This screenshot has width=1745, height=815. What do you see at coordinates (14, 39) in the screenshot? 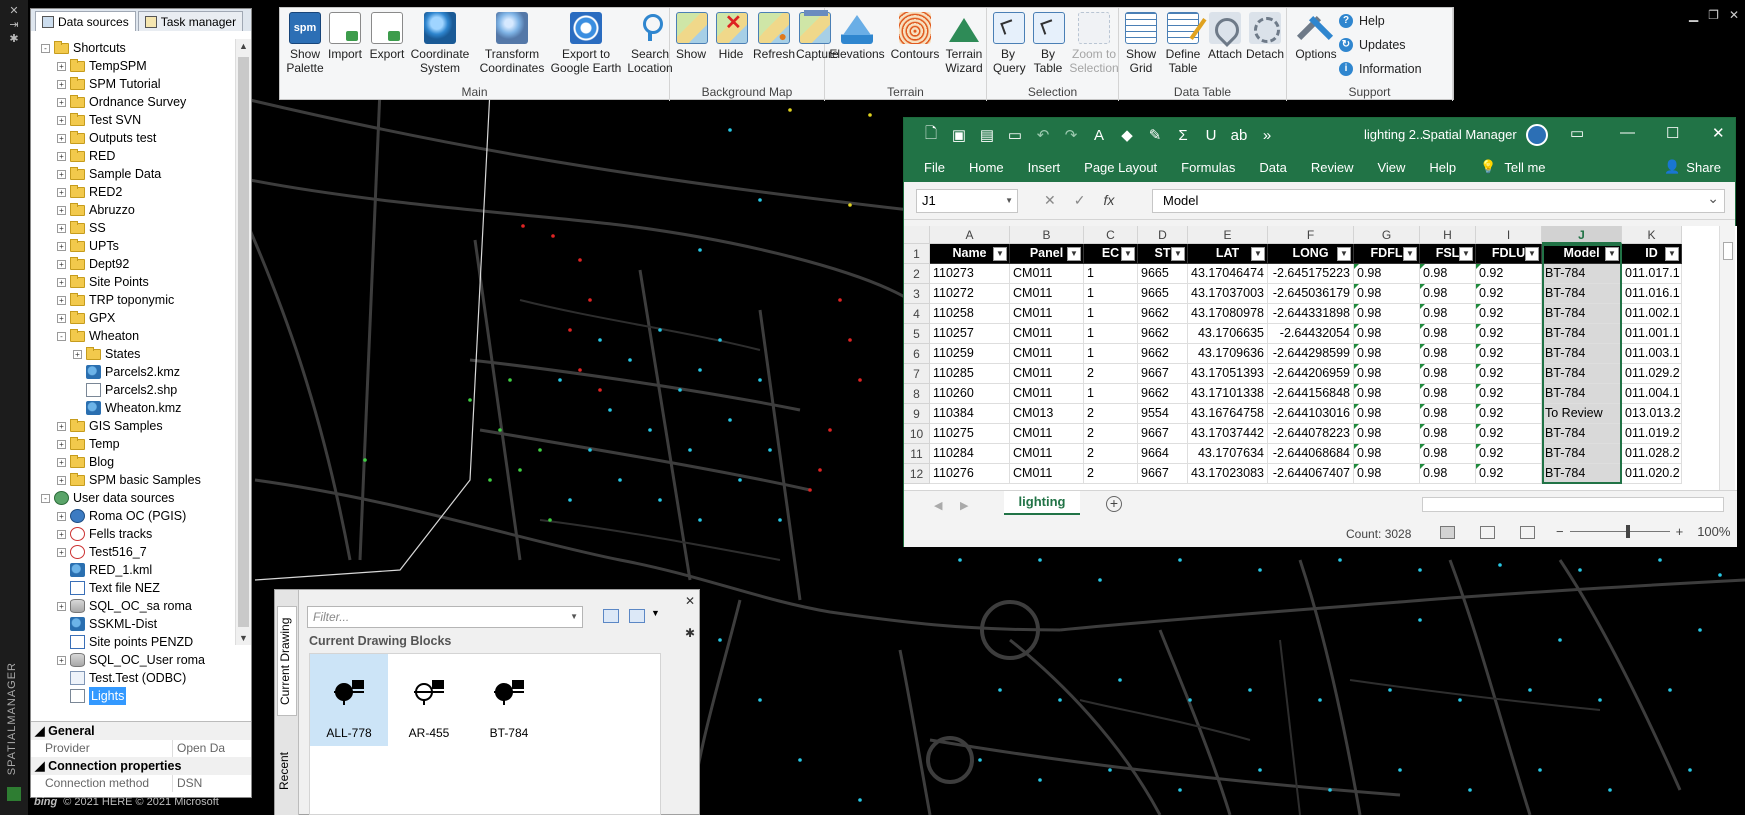
I see `settings-icon: ✱` at bounding box center [14, 39].